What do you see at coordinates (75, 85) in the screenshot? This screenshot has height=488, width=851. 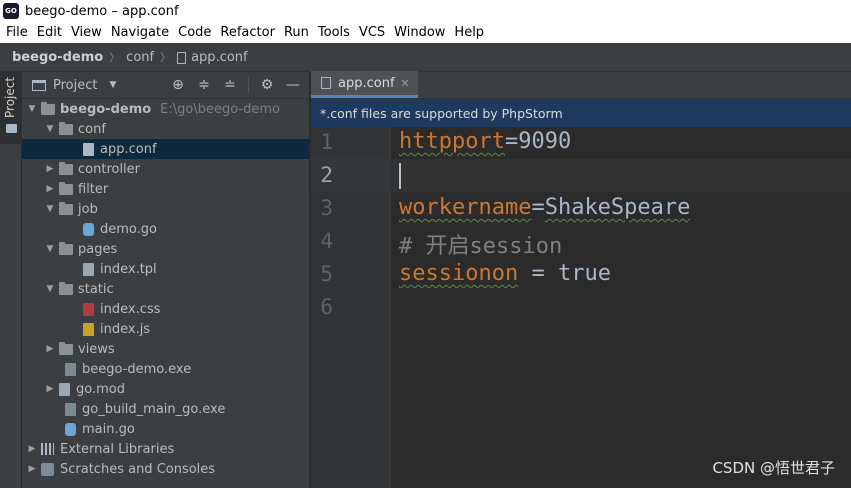 I see `project-view-selector: Project` at bounding box center [75, 85].